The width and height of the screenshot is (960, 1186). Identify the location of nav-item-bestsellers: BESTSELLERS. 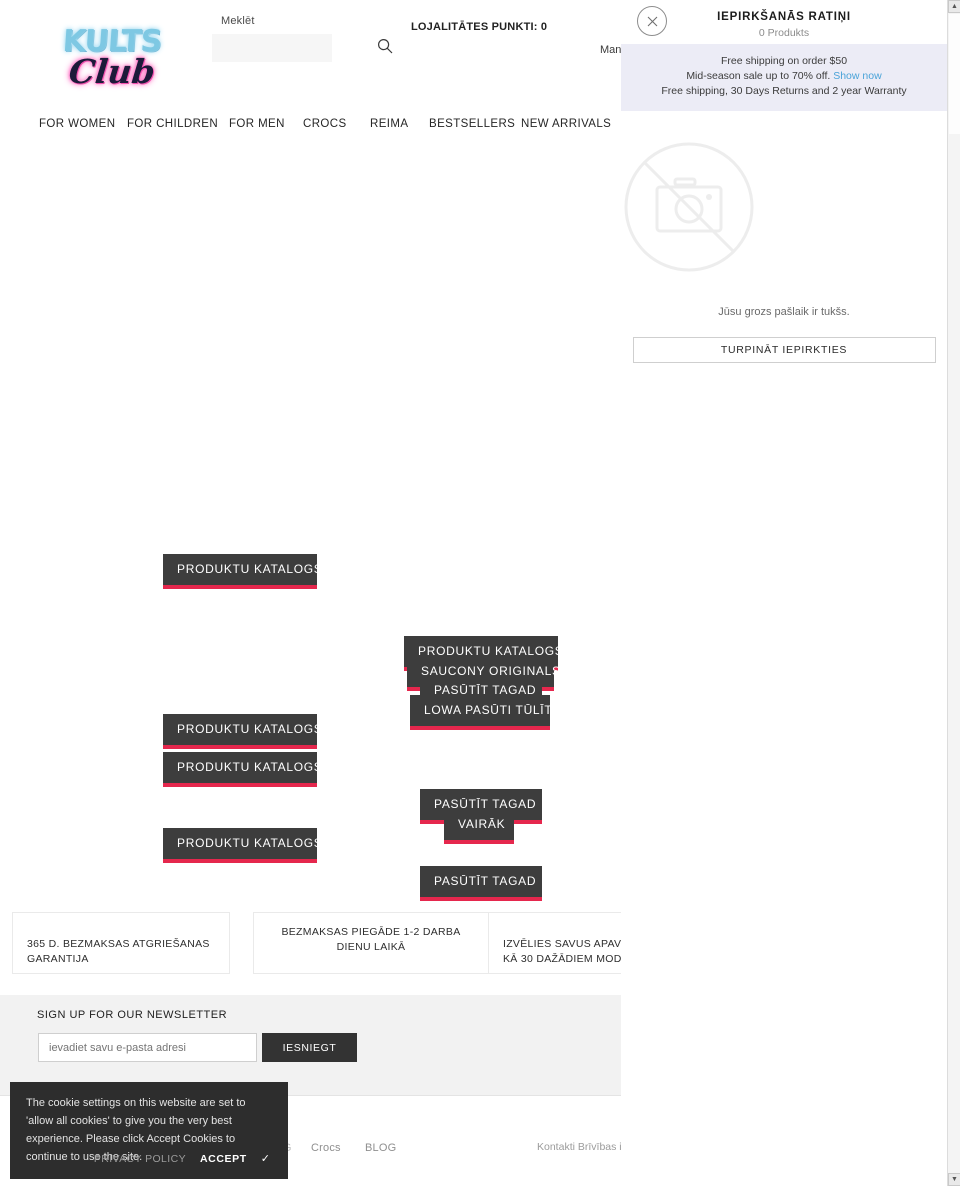
(472, 124).